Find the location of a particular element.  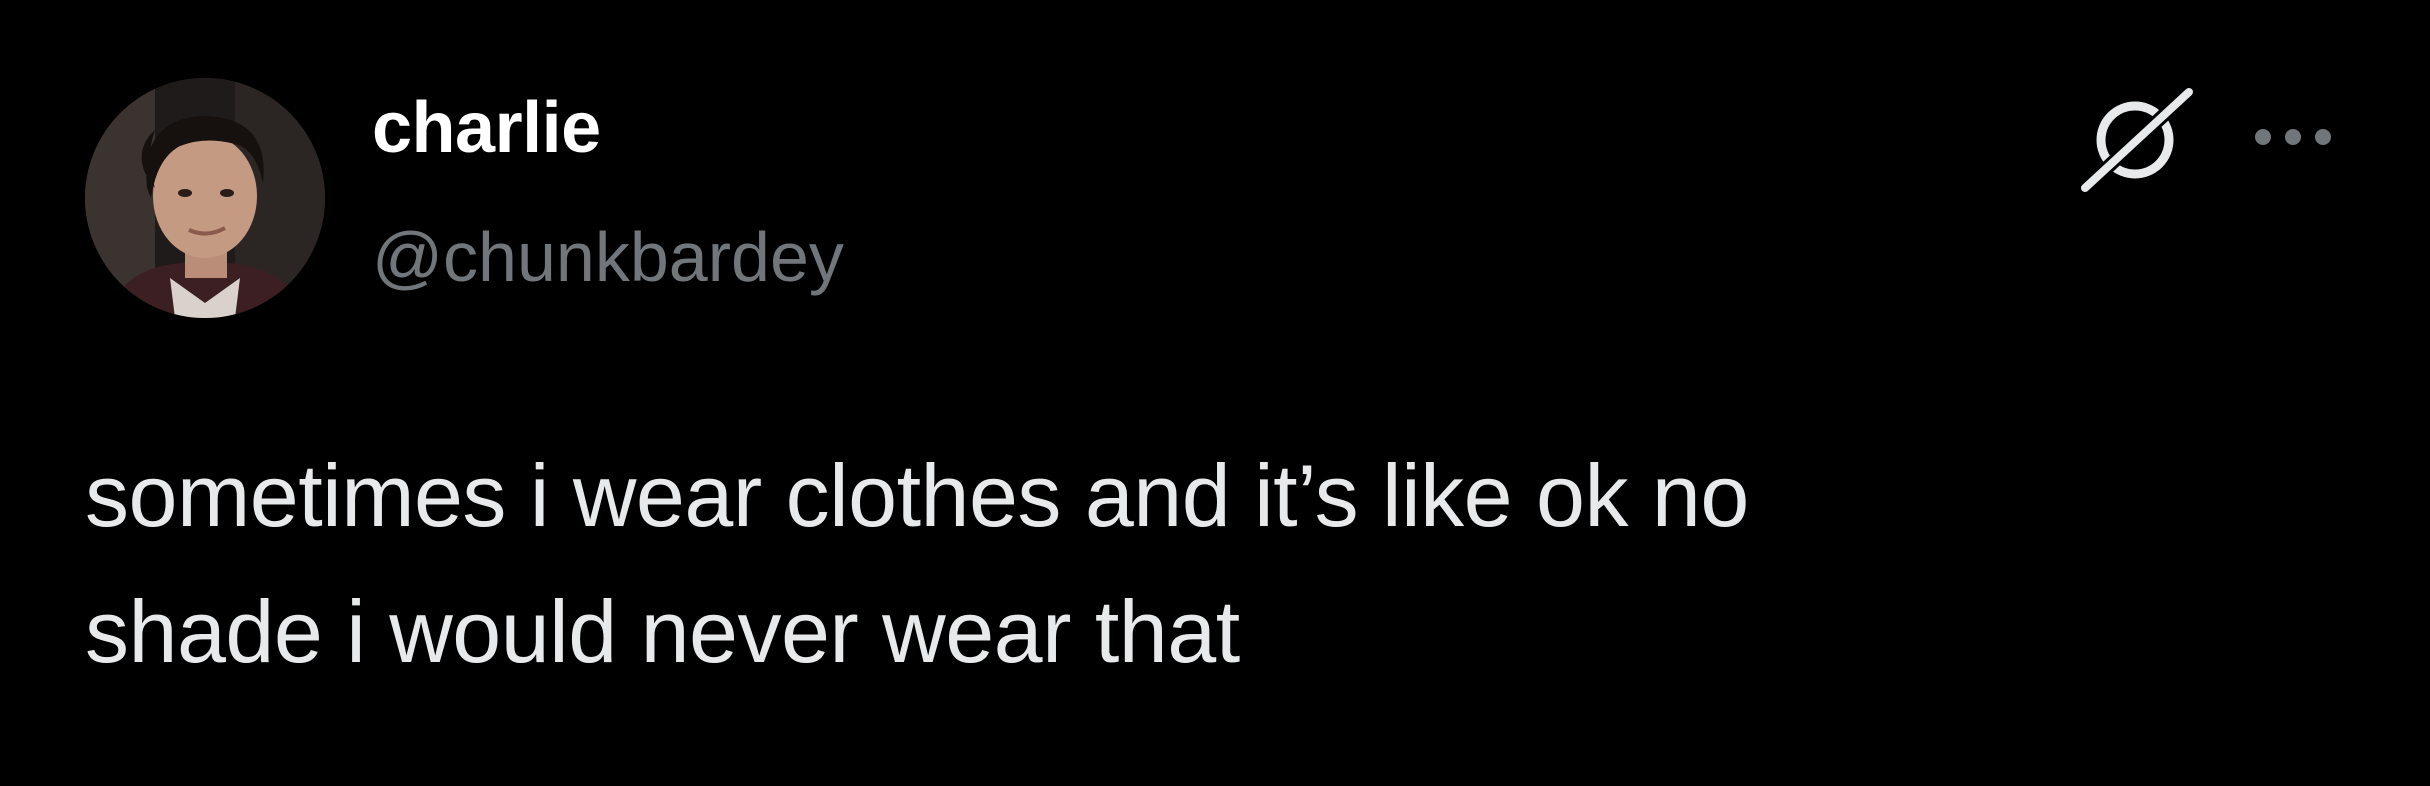

avatar is located at coordinates (205, 198).